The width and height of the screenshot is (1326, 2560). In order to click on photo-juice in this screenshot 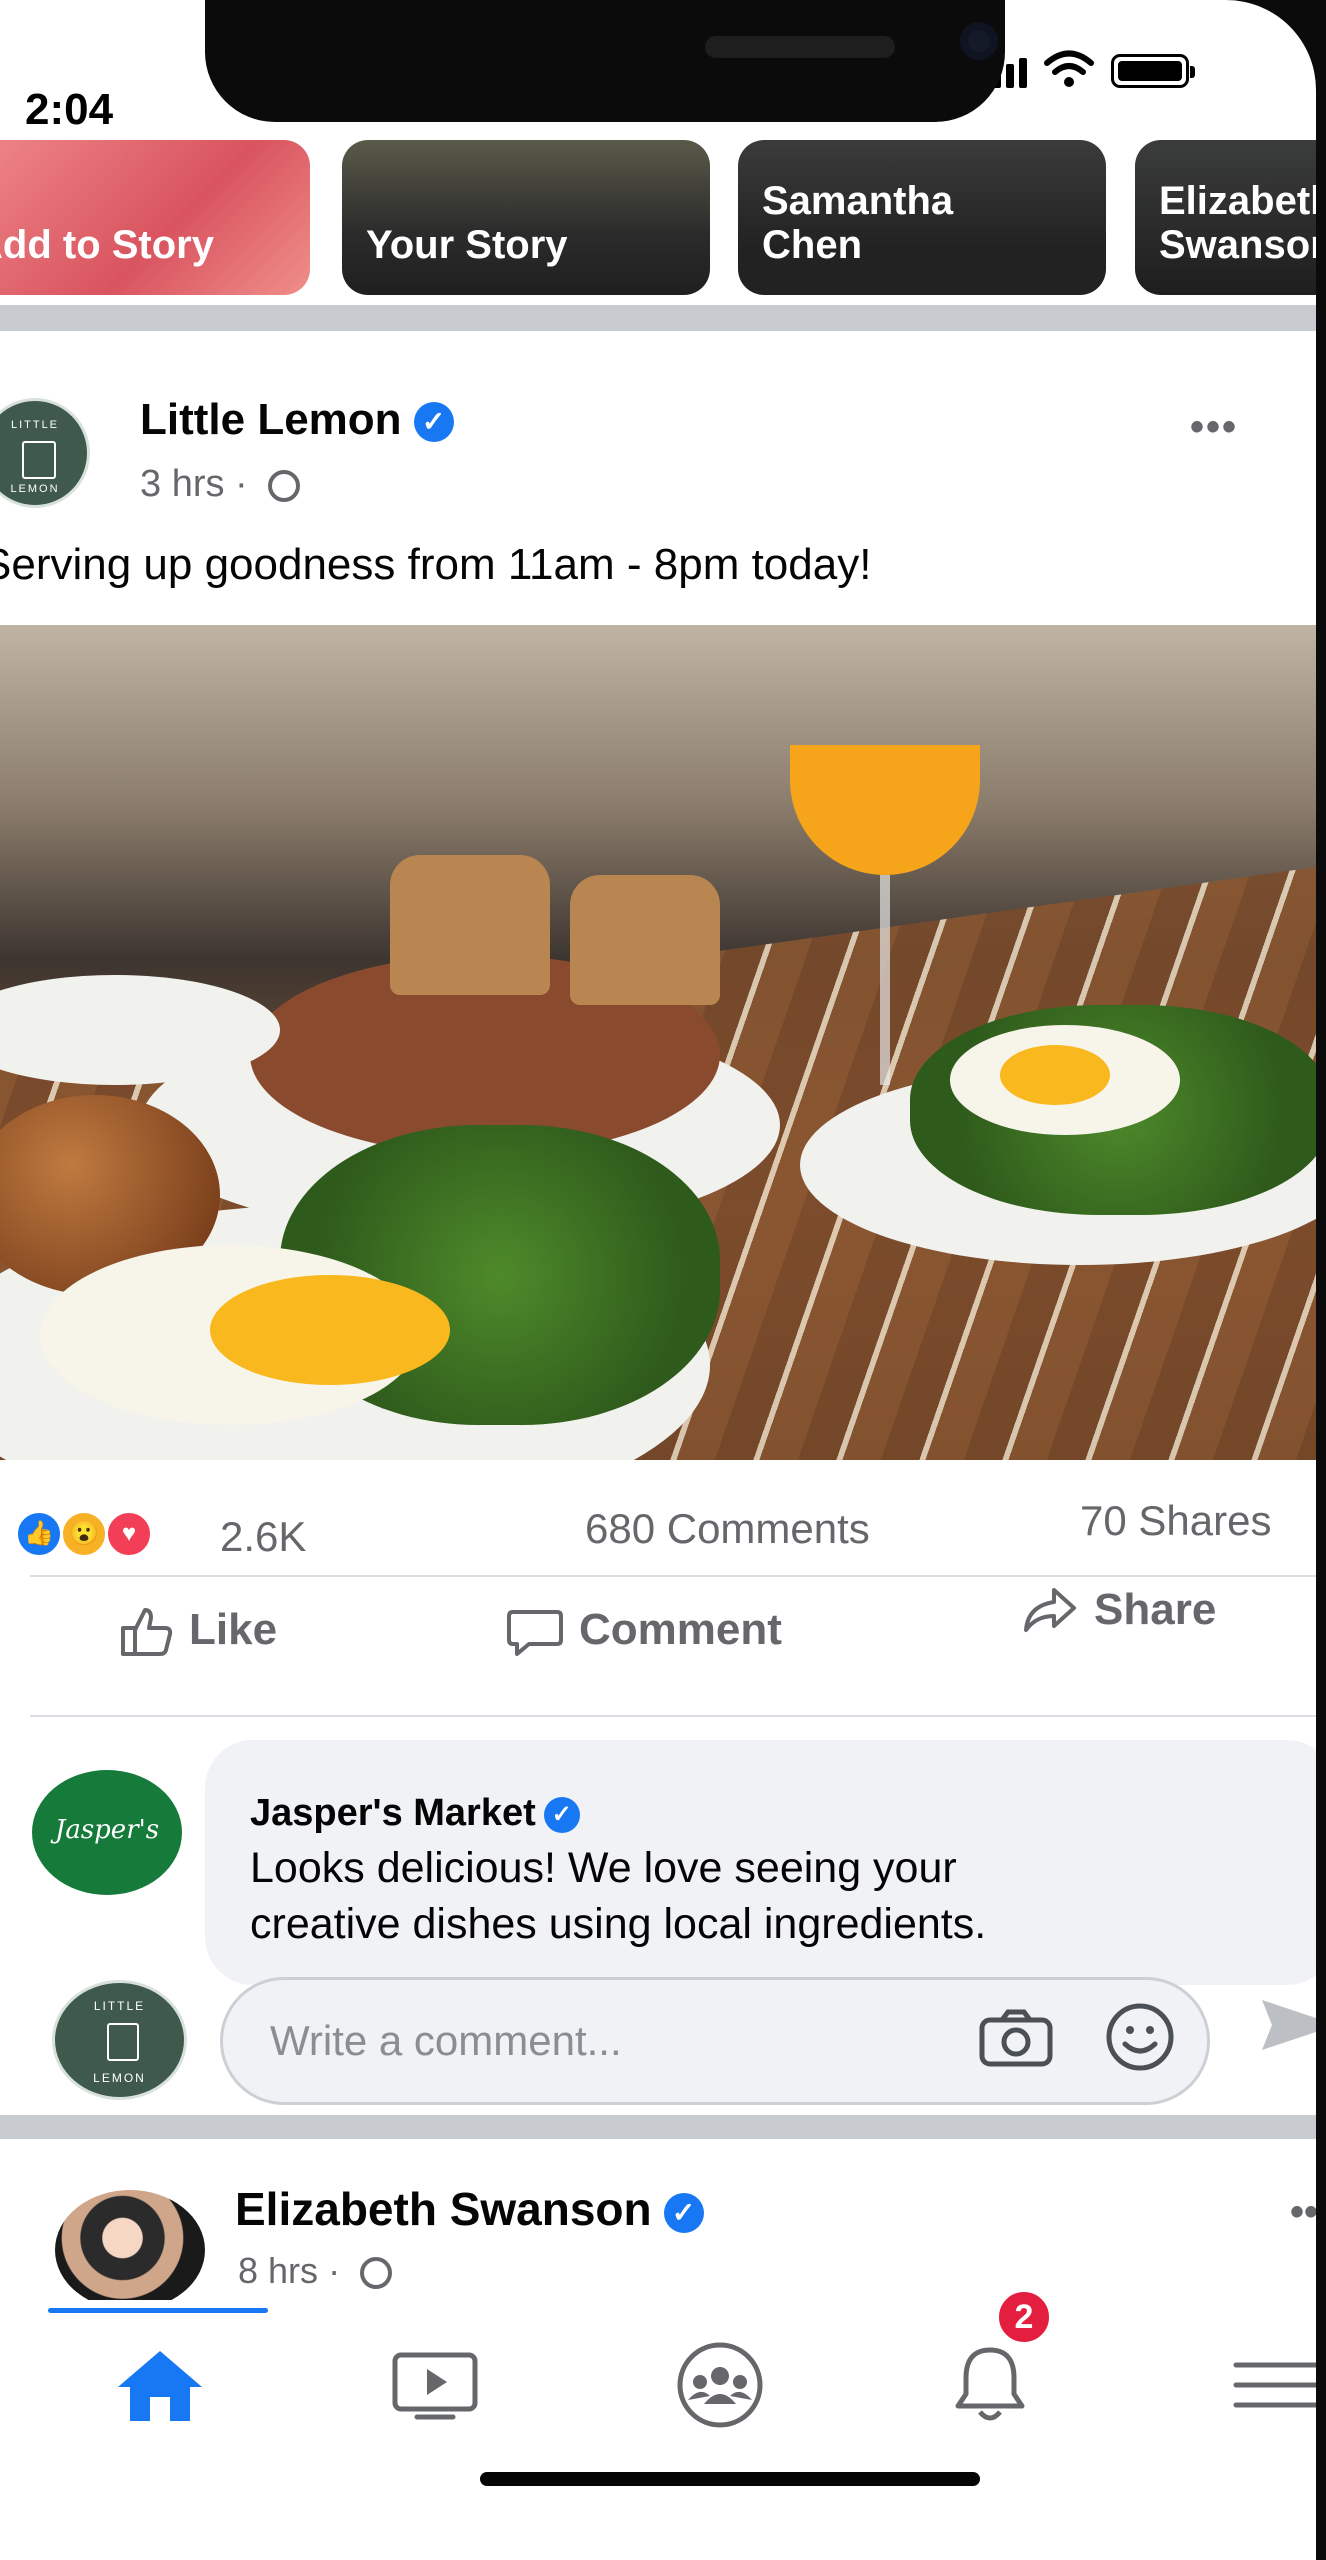, I will do `click(885, 810)`.